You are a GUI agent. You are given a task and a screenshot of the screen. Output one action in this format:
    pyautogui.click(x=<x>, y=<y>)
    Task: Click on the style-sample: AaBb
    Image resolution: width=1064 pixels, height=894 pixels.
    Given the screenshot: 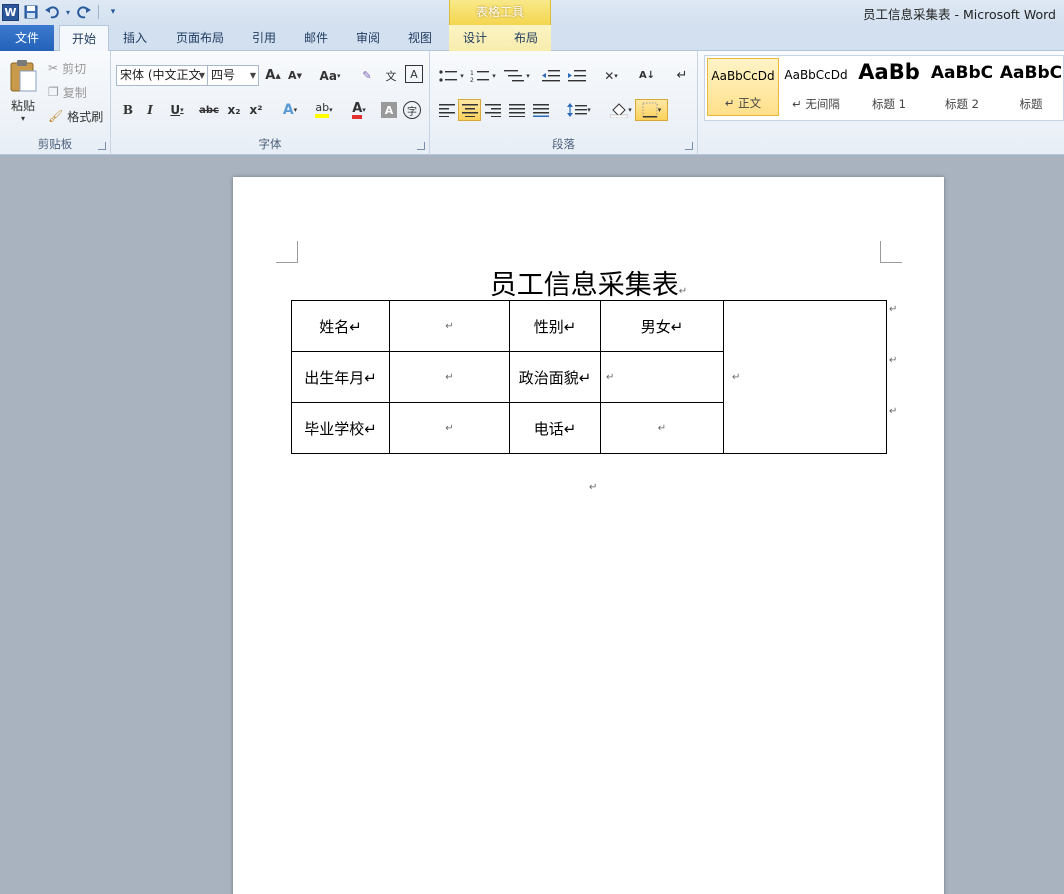 What is the action you would take?
    pyautogui.click(x=889, y=72)
    